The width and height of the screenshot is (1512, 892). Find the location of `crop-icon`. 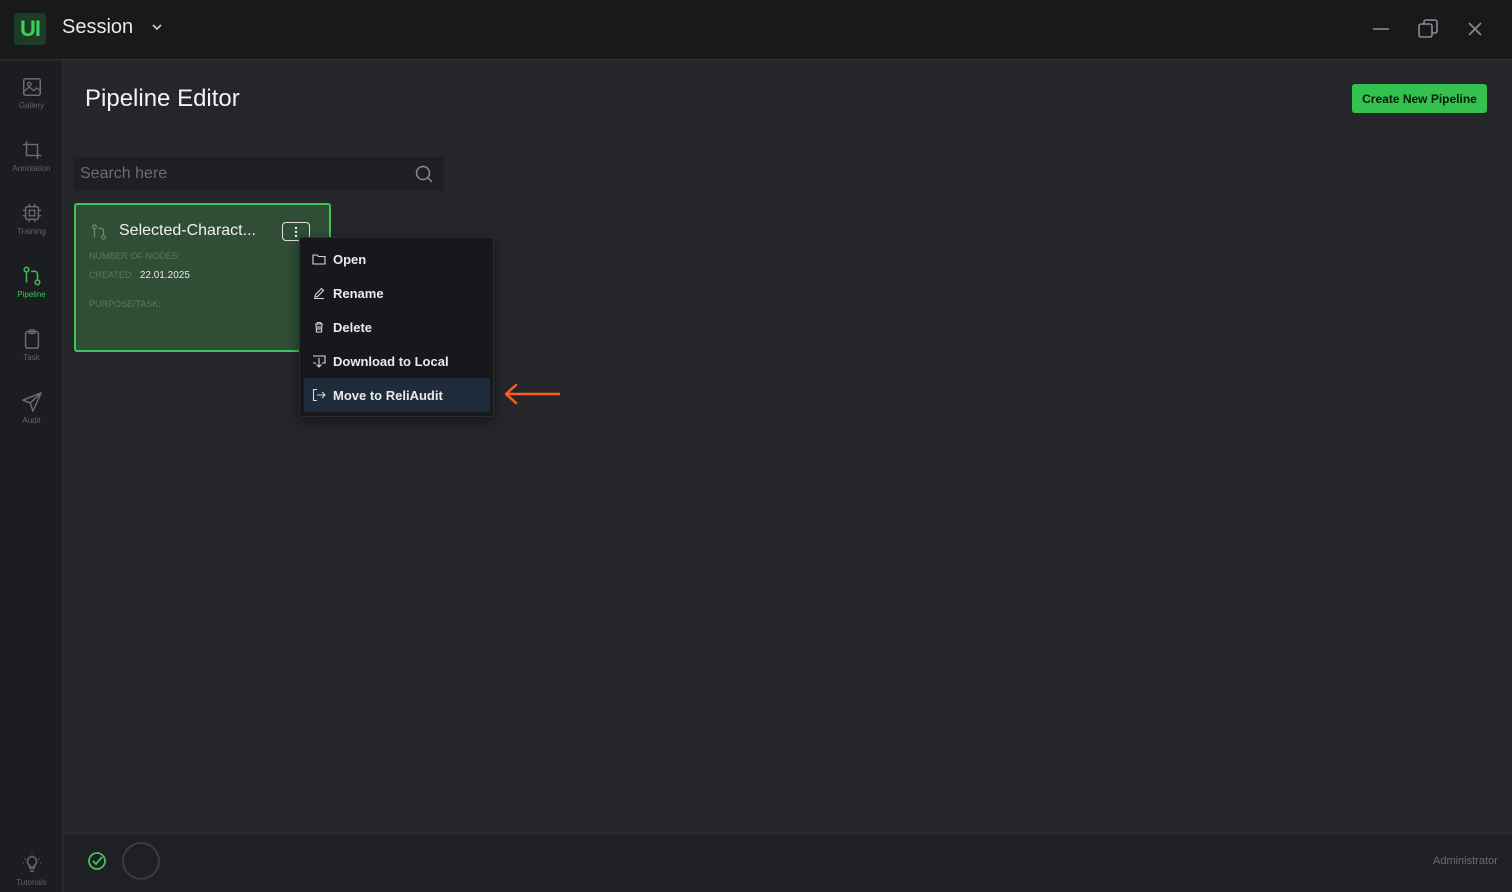

crop-icon is located at coordinates (31, 150).